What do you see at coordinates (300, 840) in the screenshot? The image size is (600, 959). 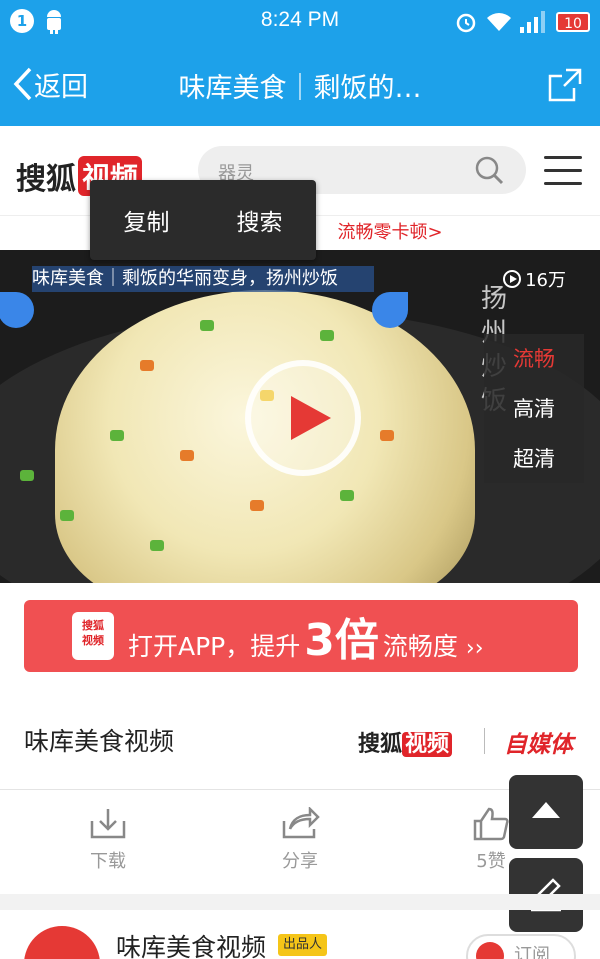 I see `share-button: 分享` at bounding box center [300, 840].